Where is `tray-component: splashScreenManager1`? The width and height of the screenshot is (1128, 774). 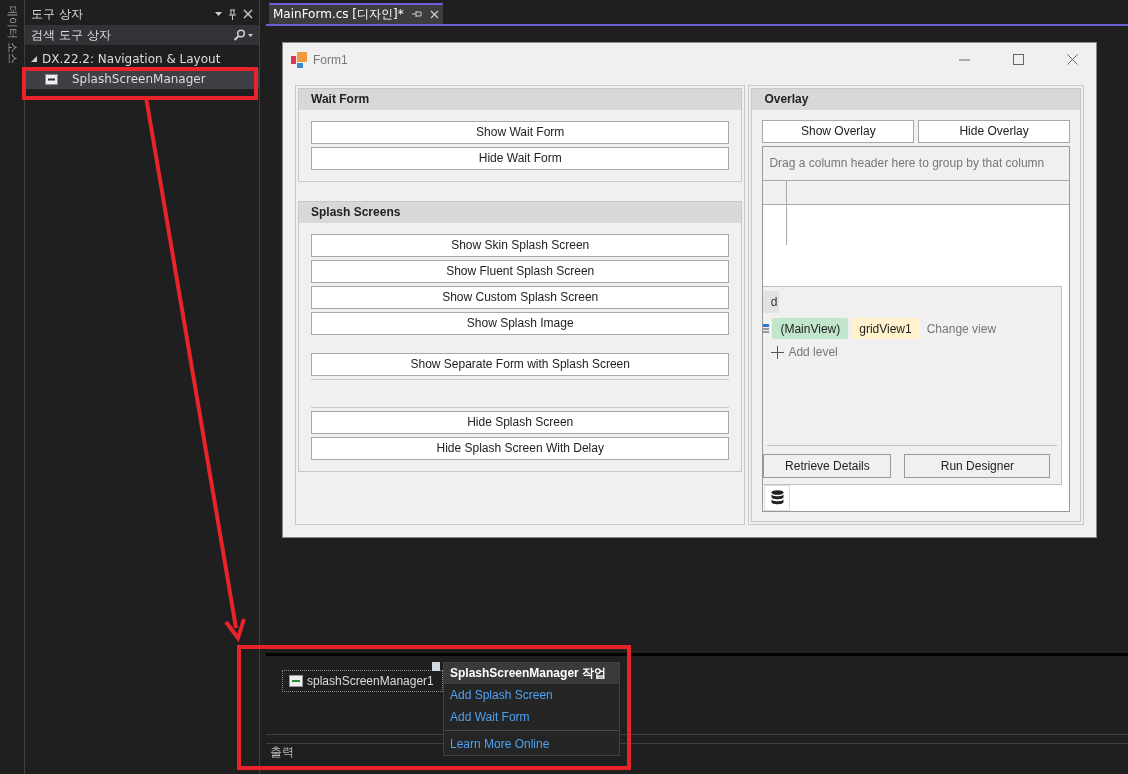
tray-component: splashScreenManager1 is located at coordinates (362, 681).